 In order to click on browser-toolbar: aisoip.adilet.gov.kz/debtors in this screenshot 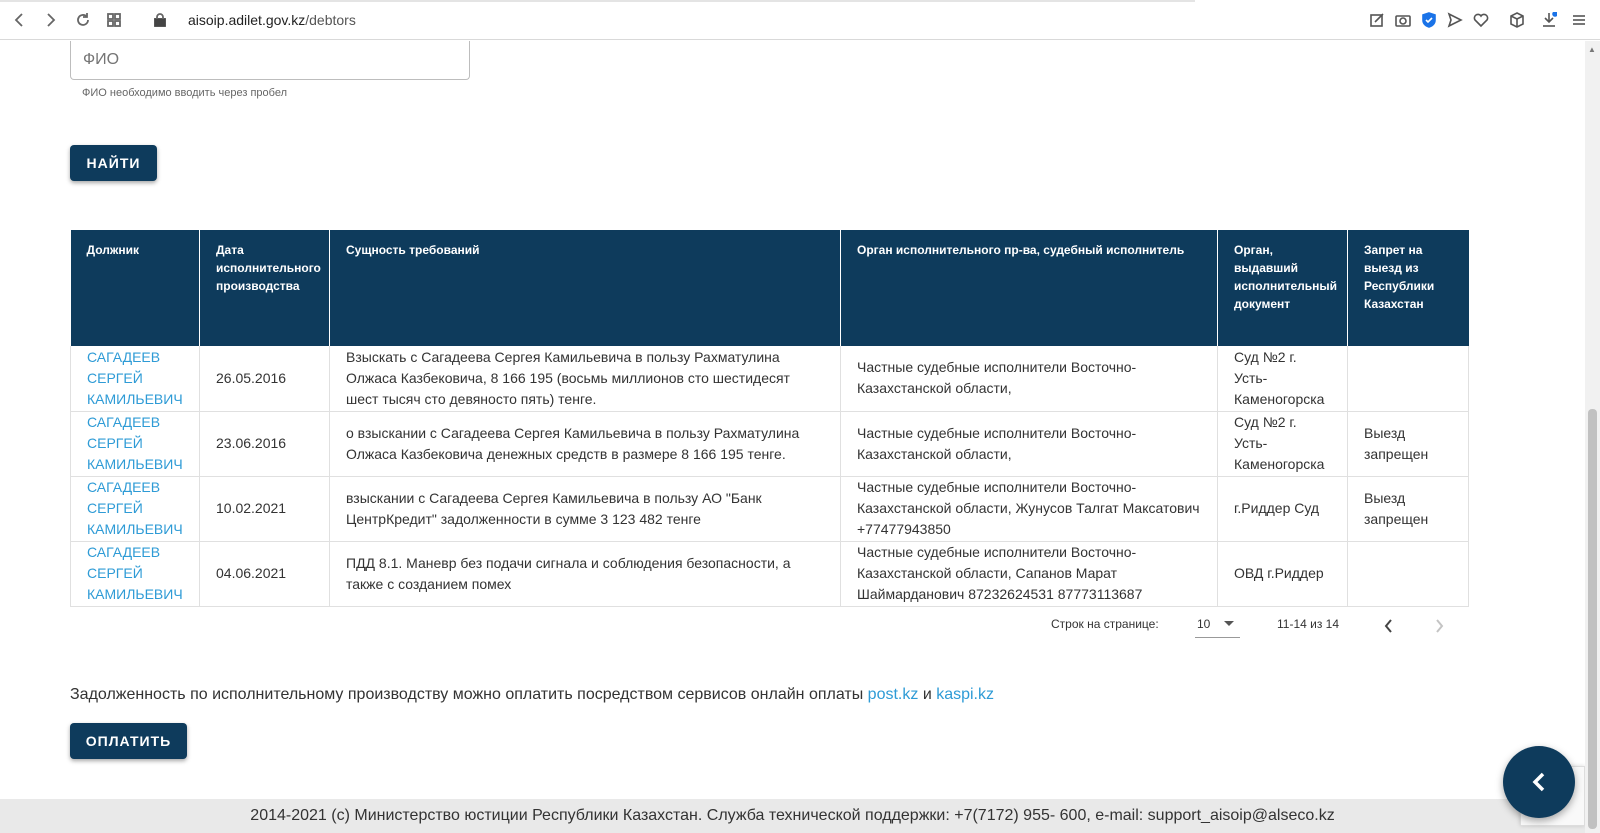, I will do `click(800, 20)`.